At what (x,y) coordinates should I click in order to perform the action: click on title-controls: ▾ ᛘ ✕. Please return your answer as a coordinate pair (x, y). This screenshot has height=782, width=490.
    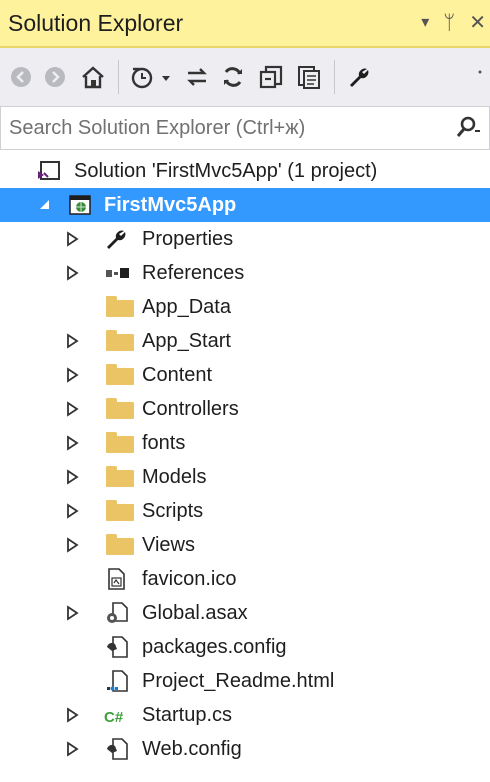
    Looking at the image, I should click on (453, 23).